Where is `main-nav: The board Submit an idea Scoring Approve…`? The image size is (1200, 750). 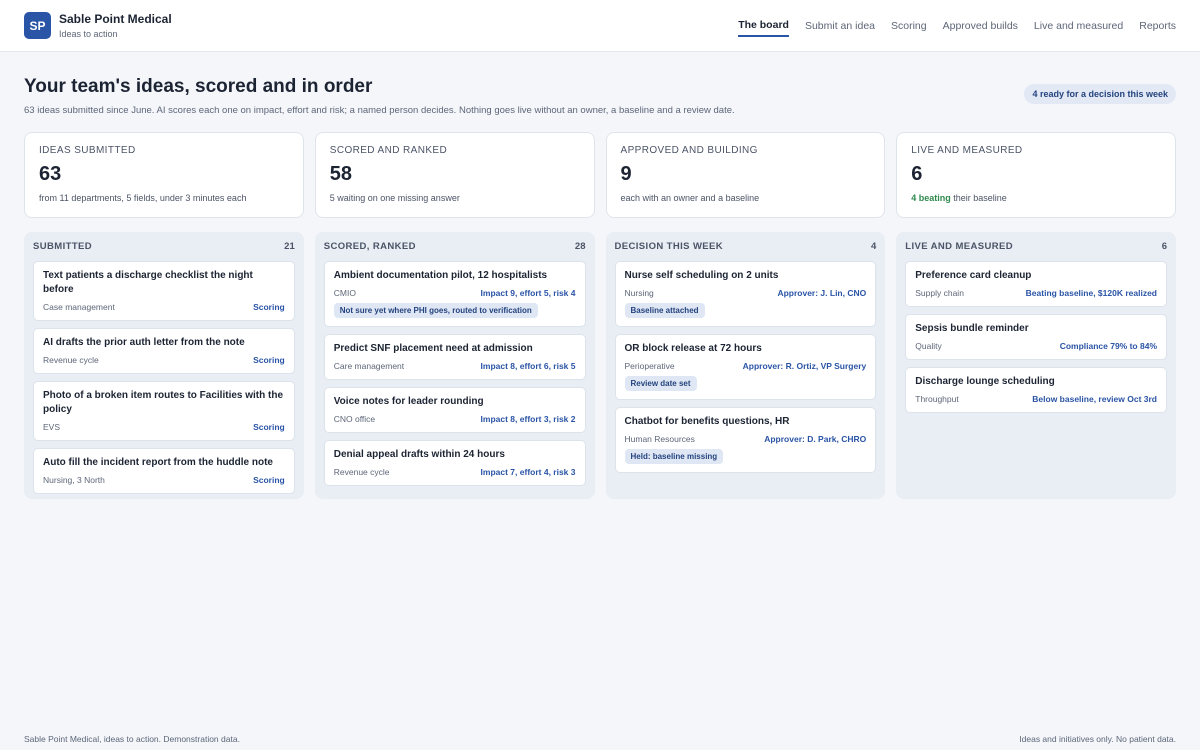 main-nav: The board Submit an idea Scoring Approve… is located at coordinates (949, 26).